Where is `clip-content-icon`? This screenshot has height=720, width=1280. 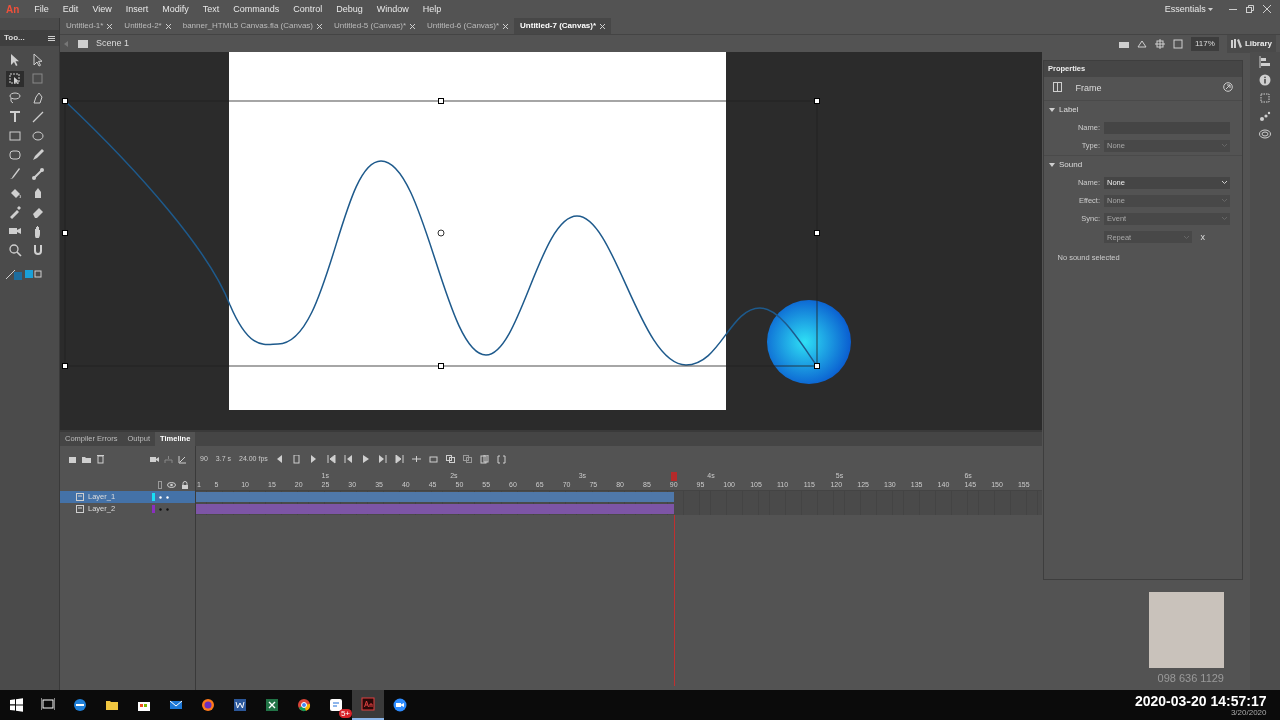 clip-content-icon is located at coordinates (1178, 43).